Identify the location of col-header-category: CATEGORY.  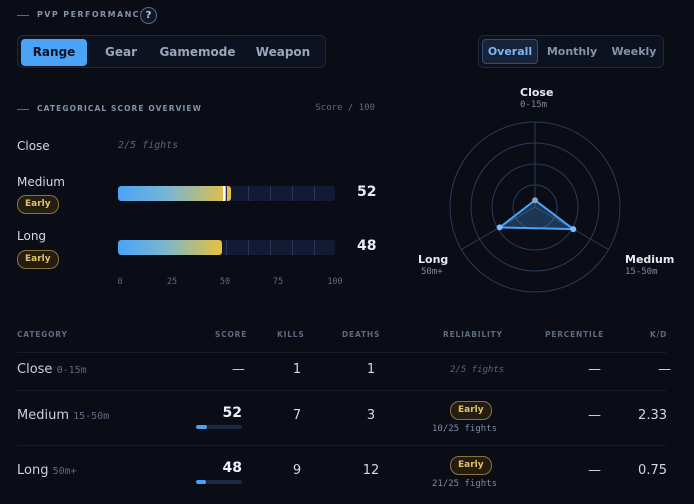
(42, 334).